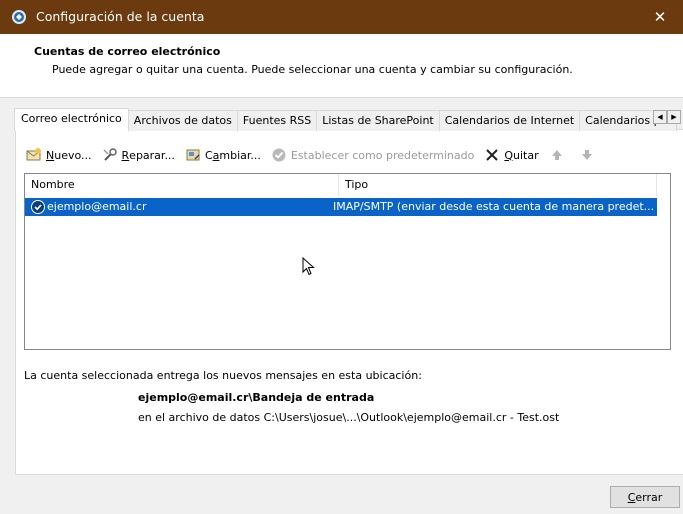 This screenshot has height=514, width=683. I want to click on move-down-button, so click(589, 155).